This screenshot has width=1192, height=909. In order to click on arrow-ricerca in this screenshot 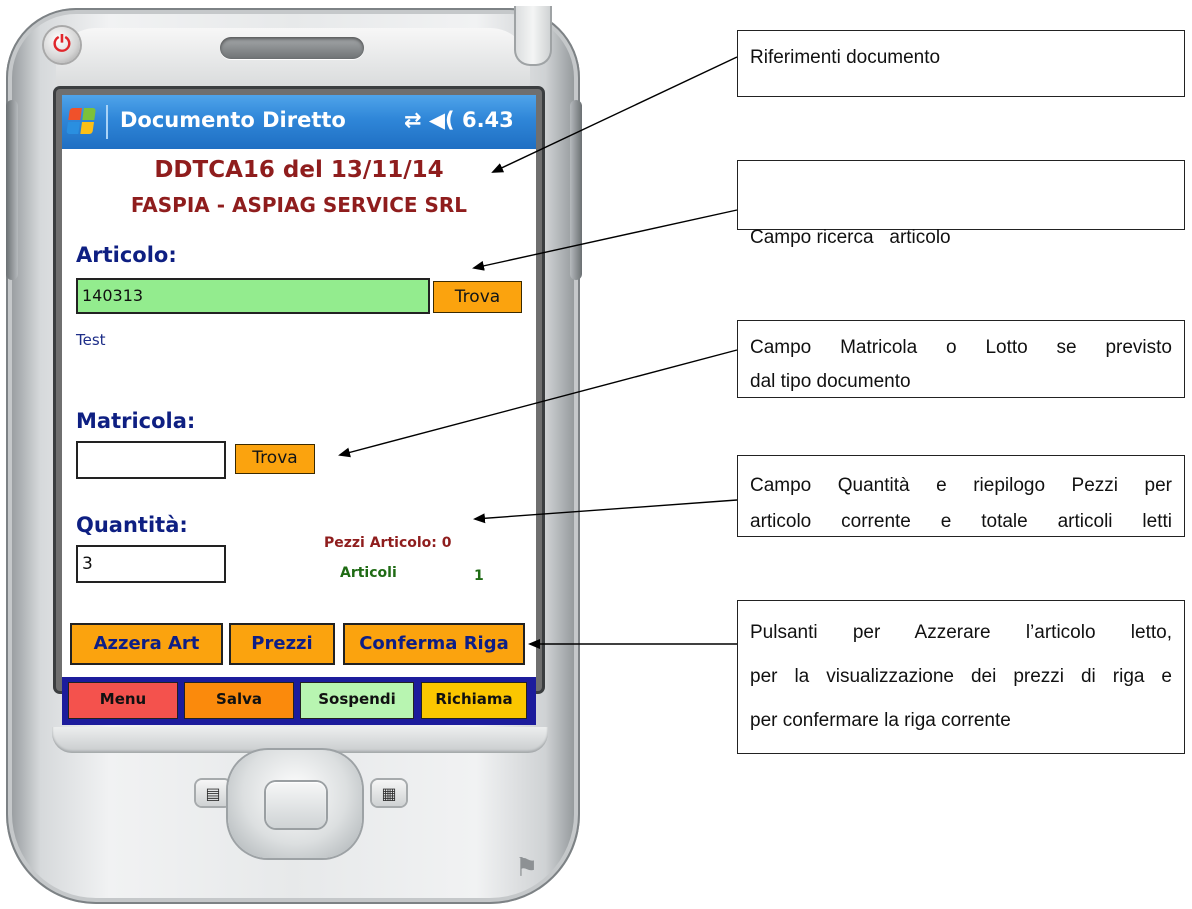, I will do `click(605, 240)`.